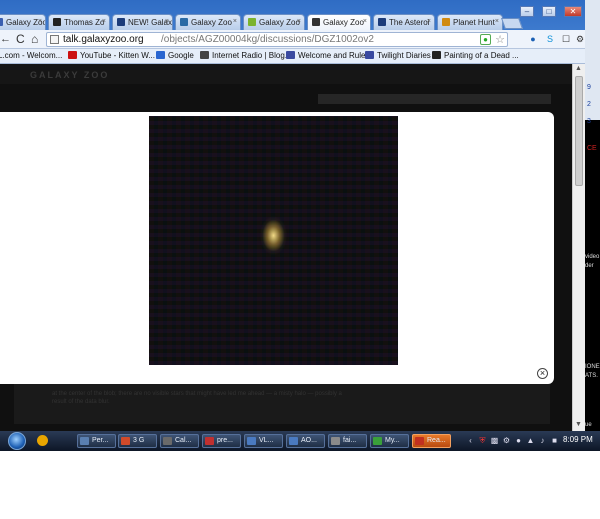 This screenshot has width=600, height=519. I want to click on green-tile-icon, so click(252, 22).